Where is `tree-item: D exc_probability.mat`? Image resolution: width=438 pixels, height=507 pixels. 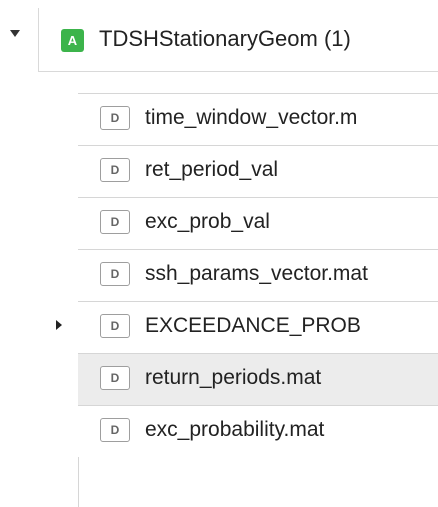 tree-item: D exc_probability.mat is located at coordinates (258, 431).